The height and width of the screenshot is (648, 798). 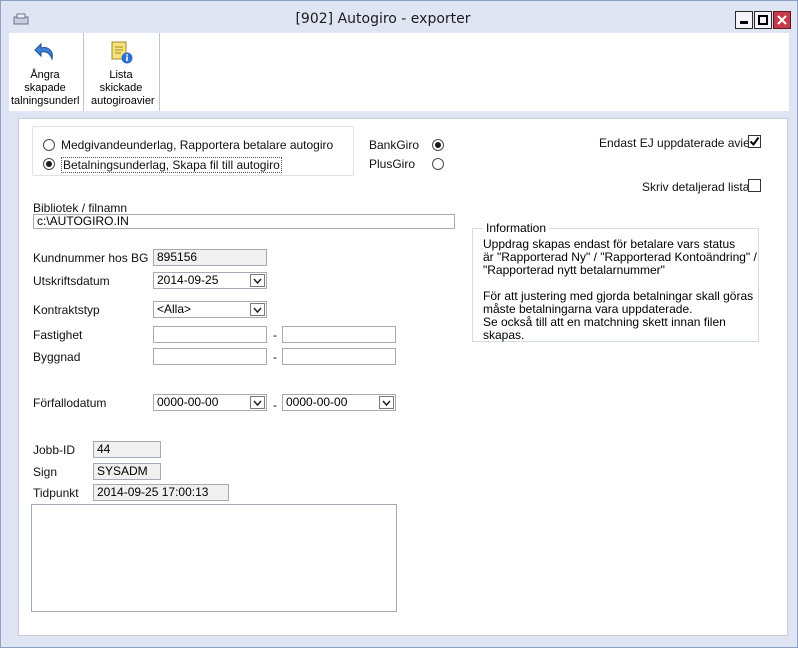 What do you see at coordinates (210, 334) in the screenshot?
I see `property-from-input` at bounding box center [210, 334].